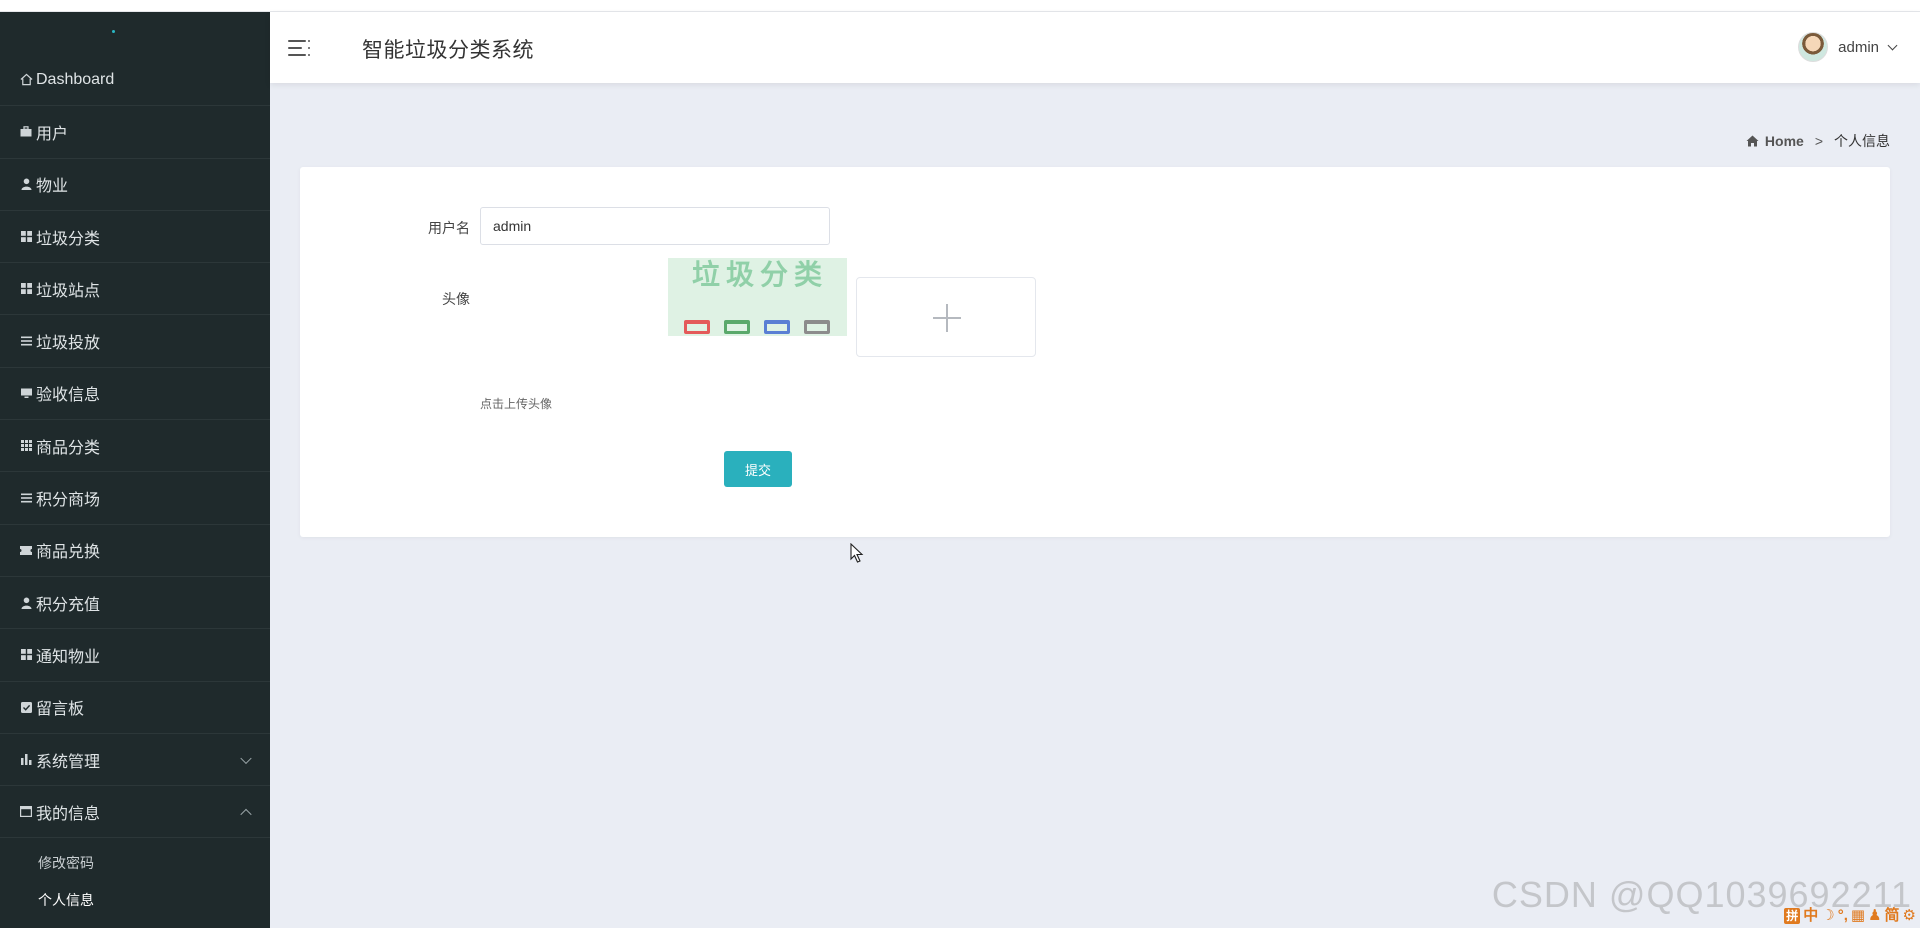  I want to click on sidebar-subitem-personal-info: 个人信息, so click(135, 899).